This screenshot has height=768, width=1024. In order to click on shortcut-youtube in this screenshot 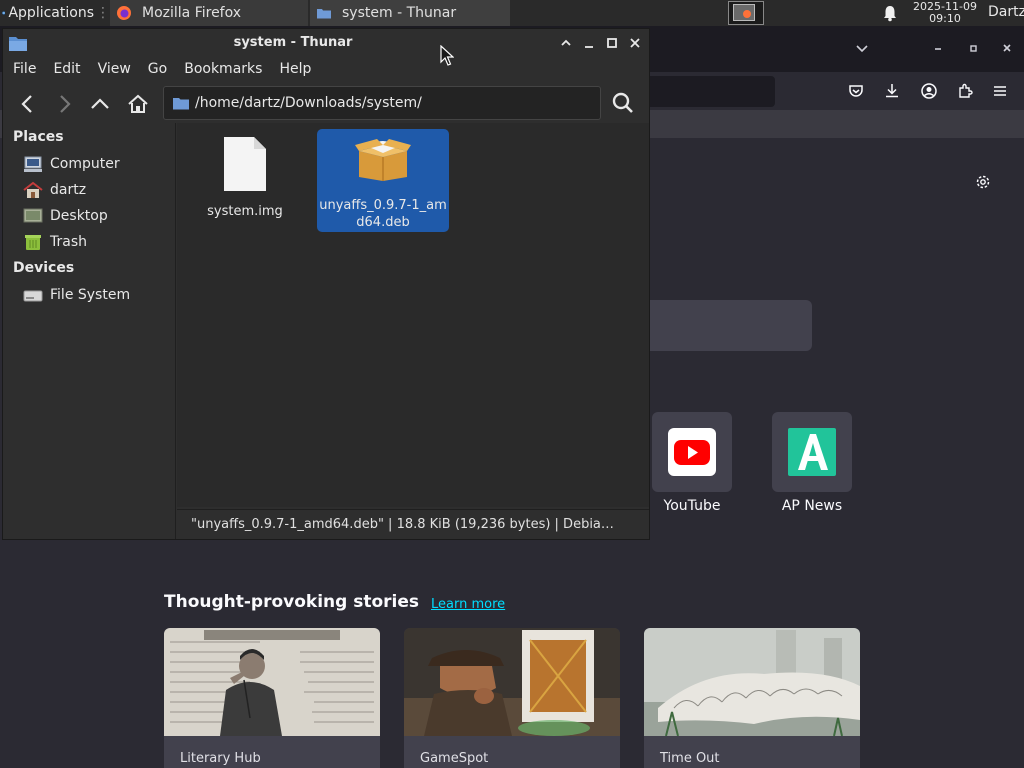, I will do `click(692, 452)`.